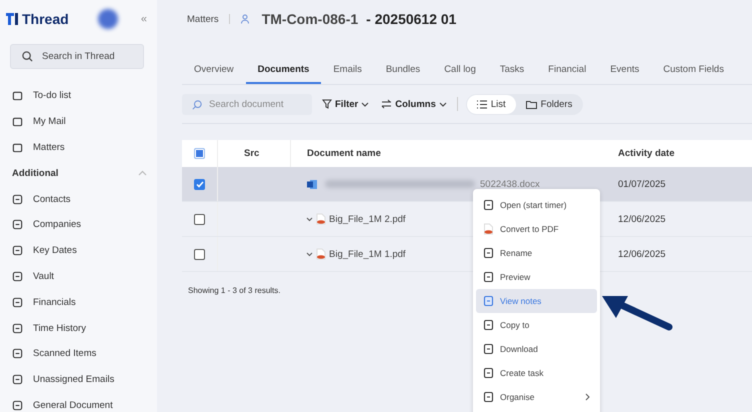 Image resolution: width=752 pixels, height=412 pixels. I want to click on sidebar-item: Matters, so click(78, 147).